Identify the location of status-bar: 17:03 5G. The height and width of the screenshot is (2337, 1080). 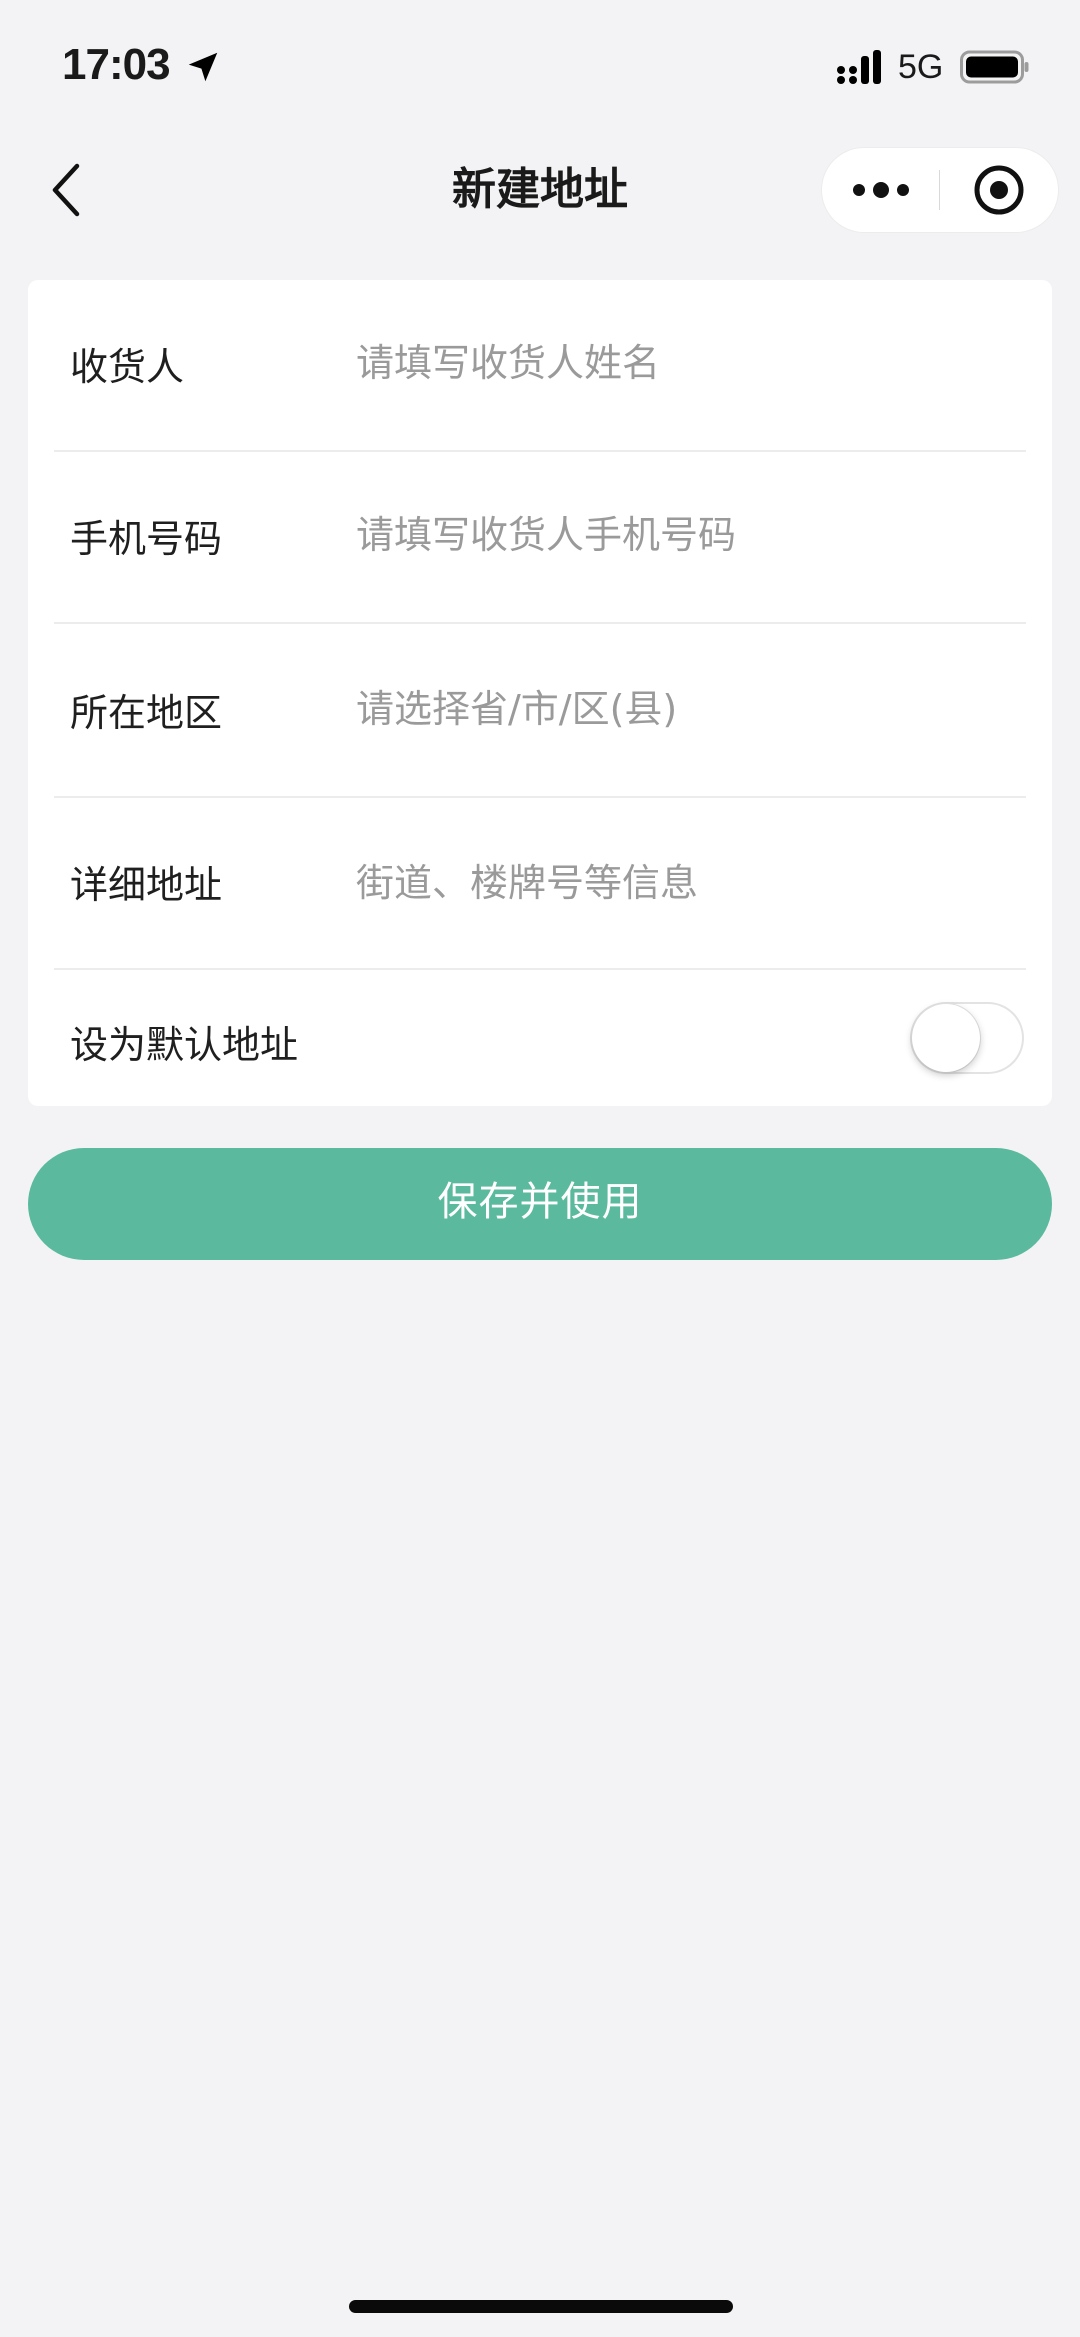
(540, 65).